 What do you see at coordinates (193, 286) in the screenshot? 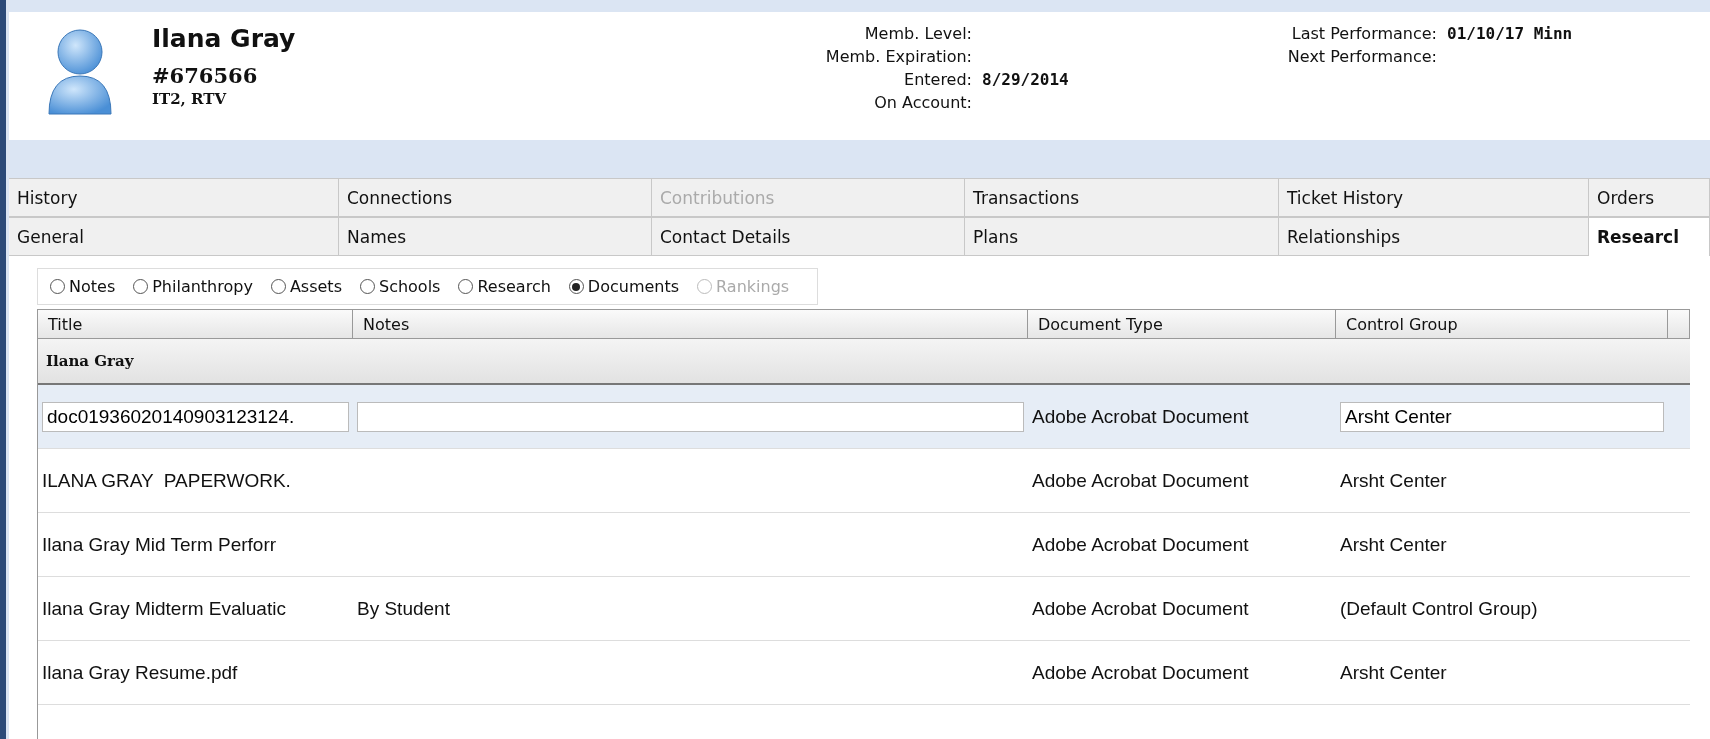
I see `radio-option: Philanthropy` at bounding box center [193, 286].